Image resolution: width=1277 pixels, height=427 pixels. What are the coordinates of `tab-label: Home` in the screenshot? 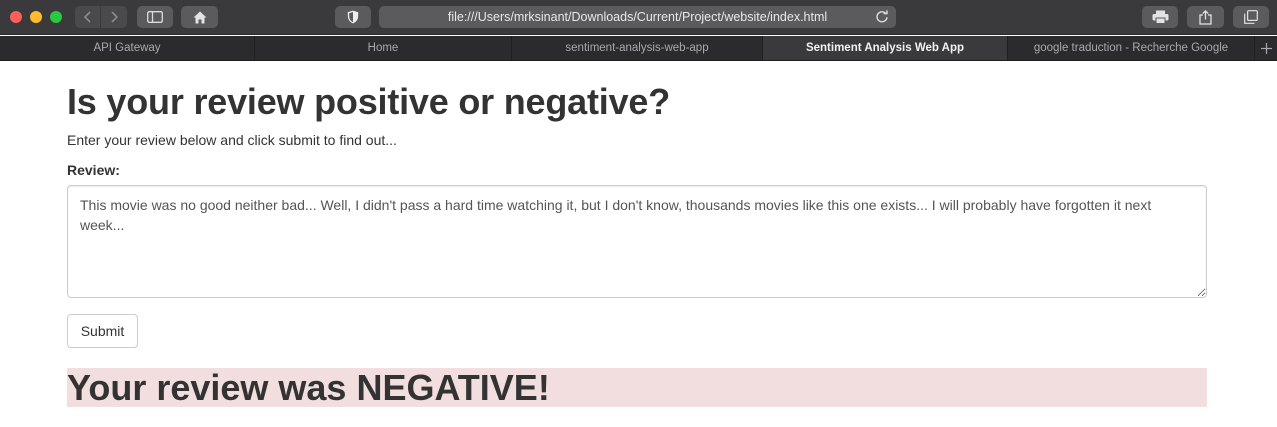 It's located at (383, 48).